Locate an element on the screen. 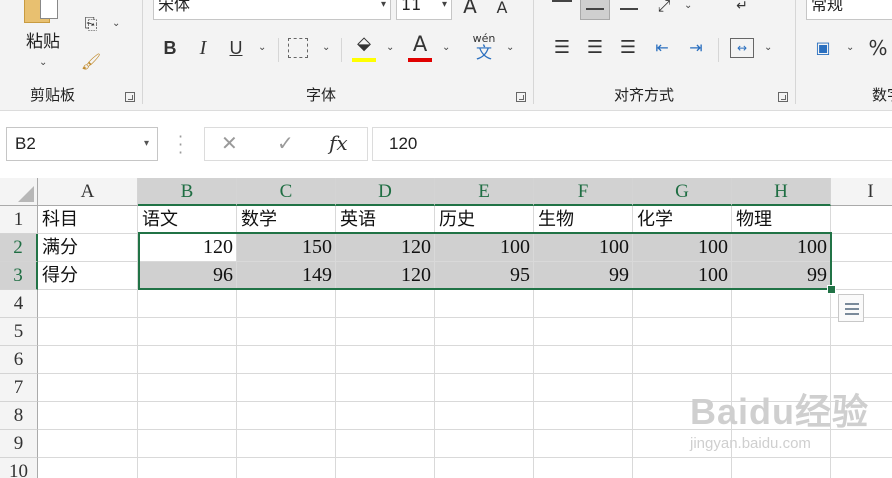  cell-e6 is located at coordinates (484, 360).